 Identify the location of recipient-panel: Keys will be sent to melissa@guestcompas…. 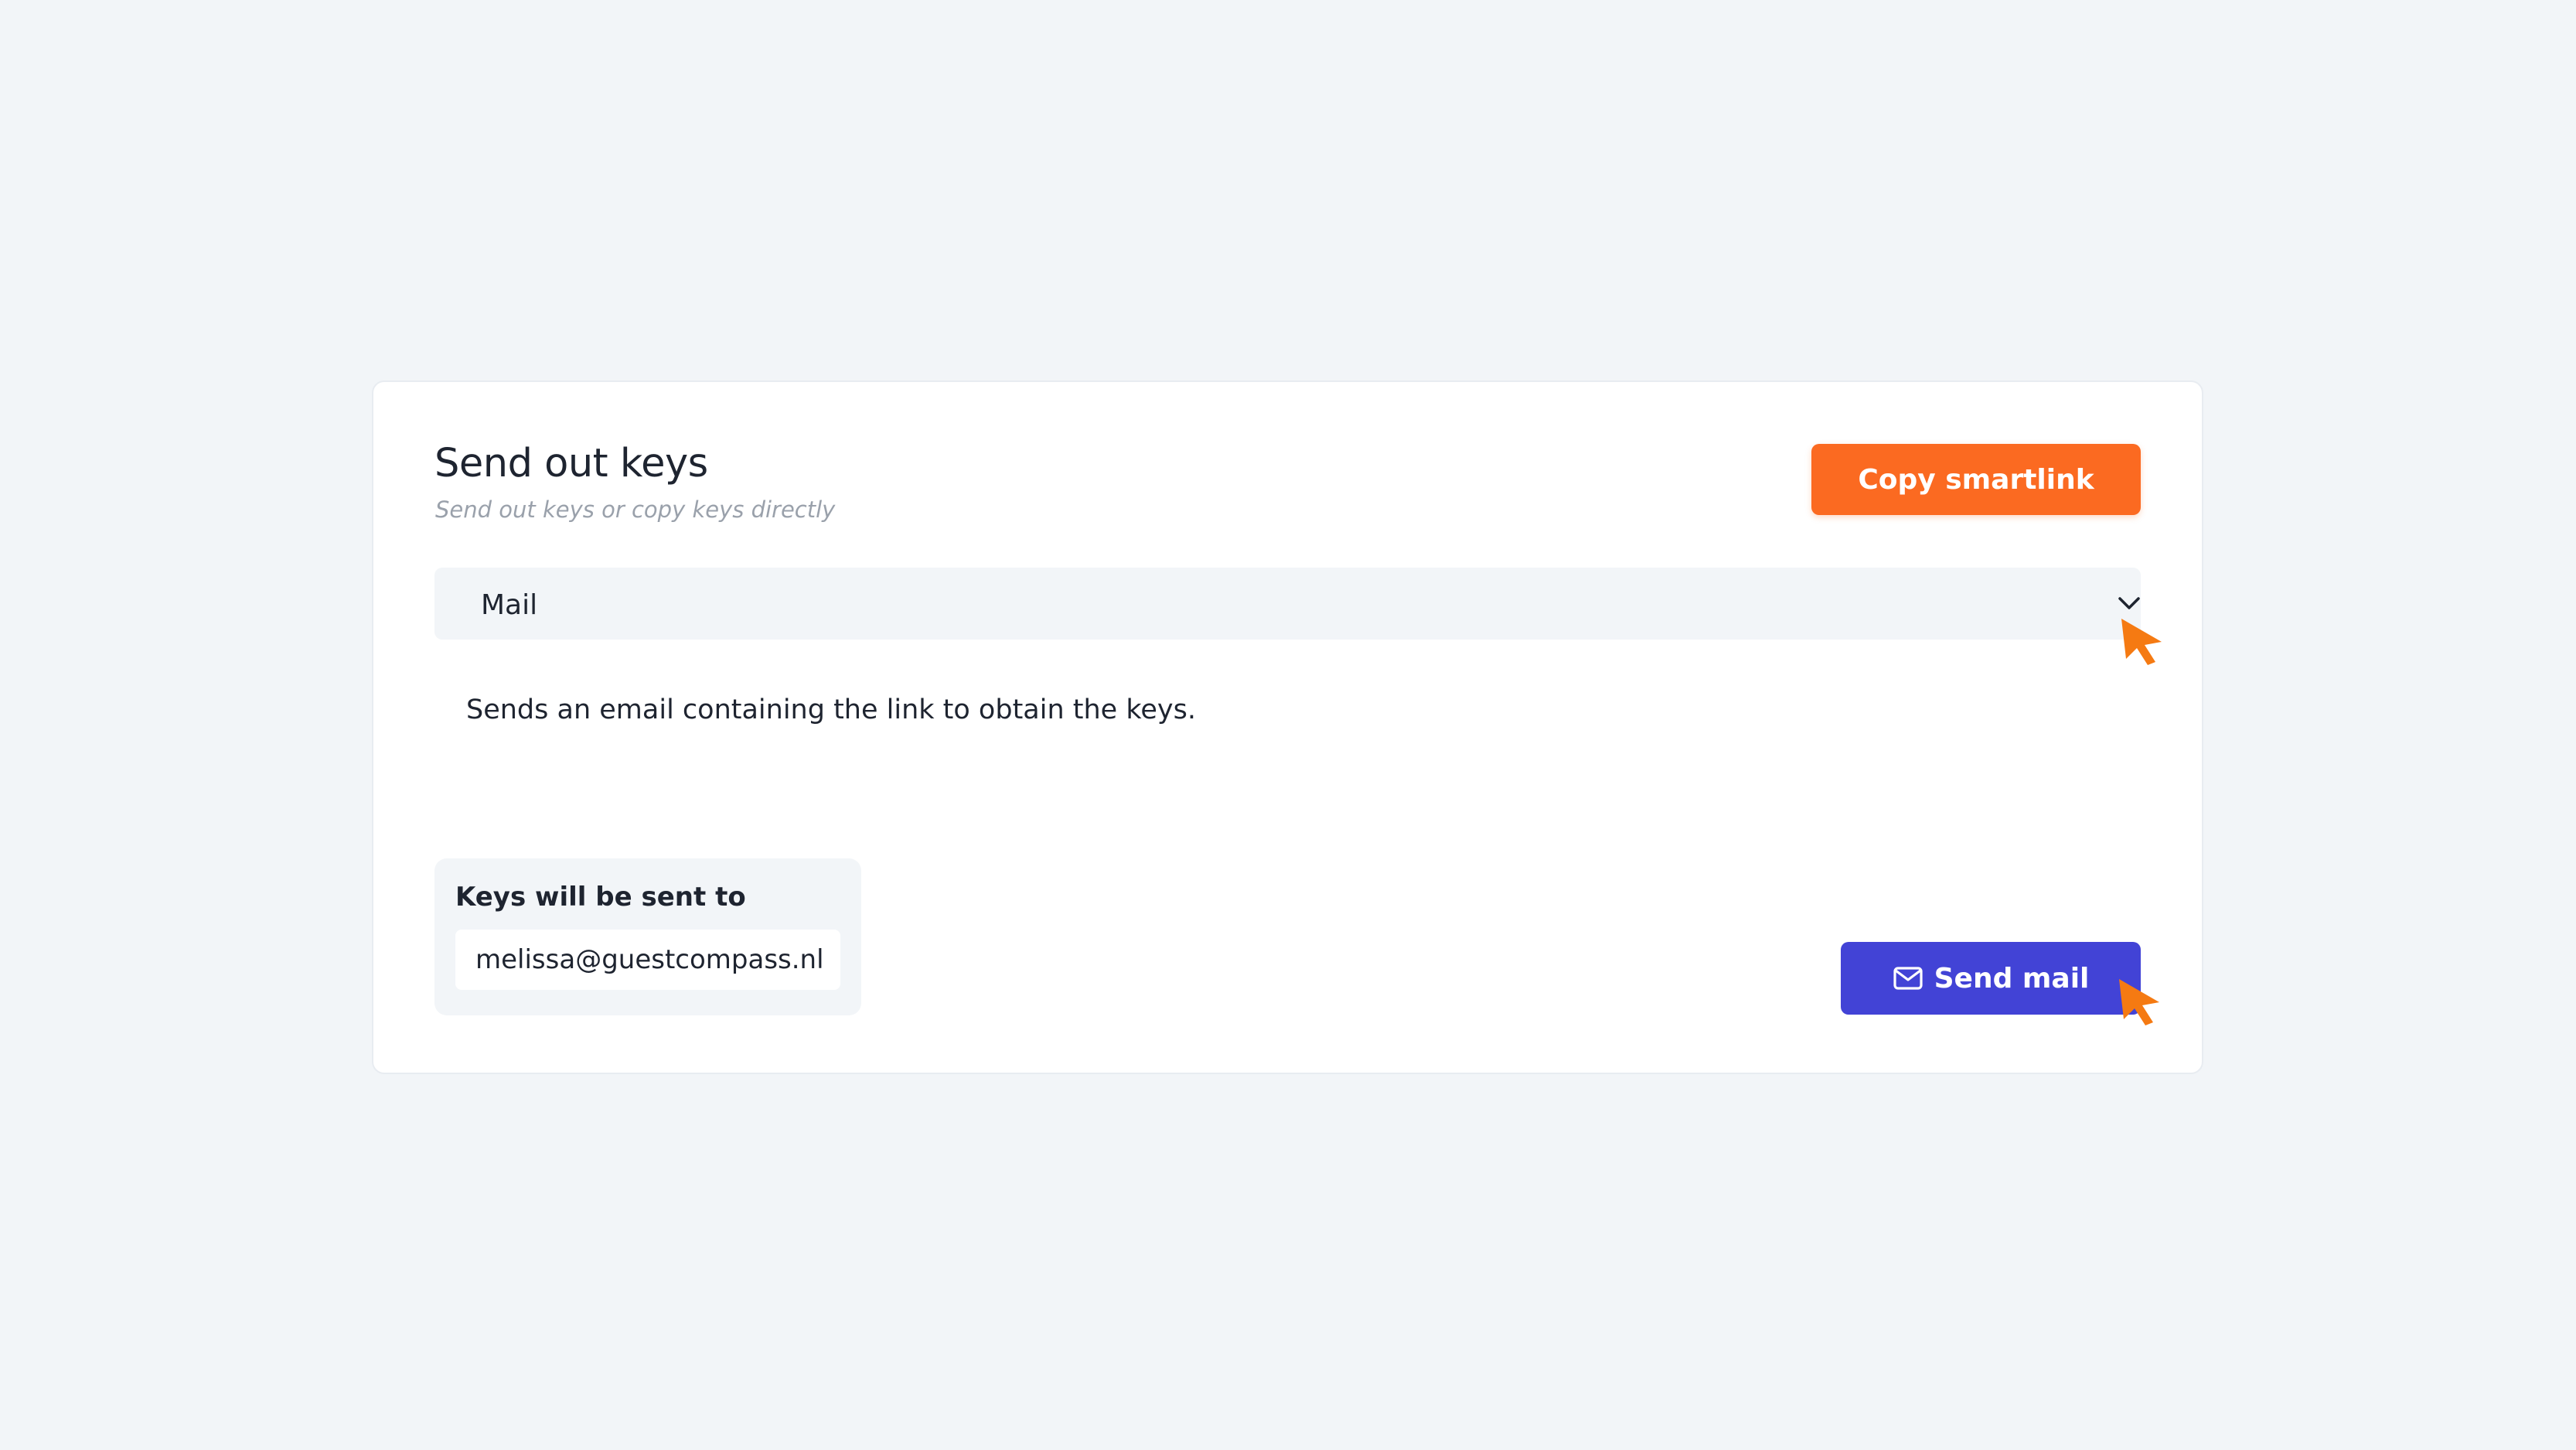
(647, 936).